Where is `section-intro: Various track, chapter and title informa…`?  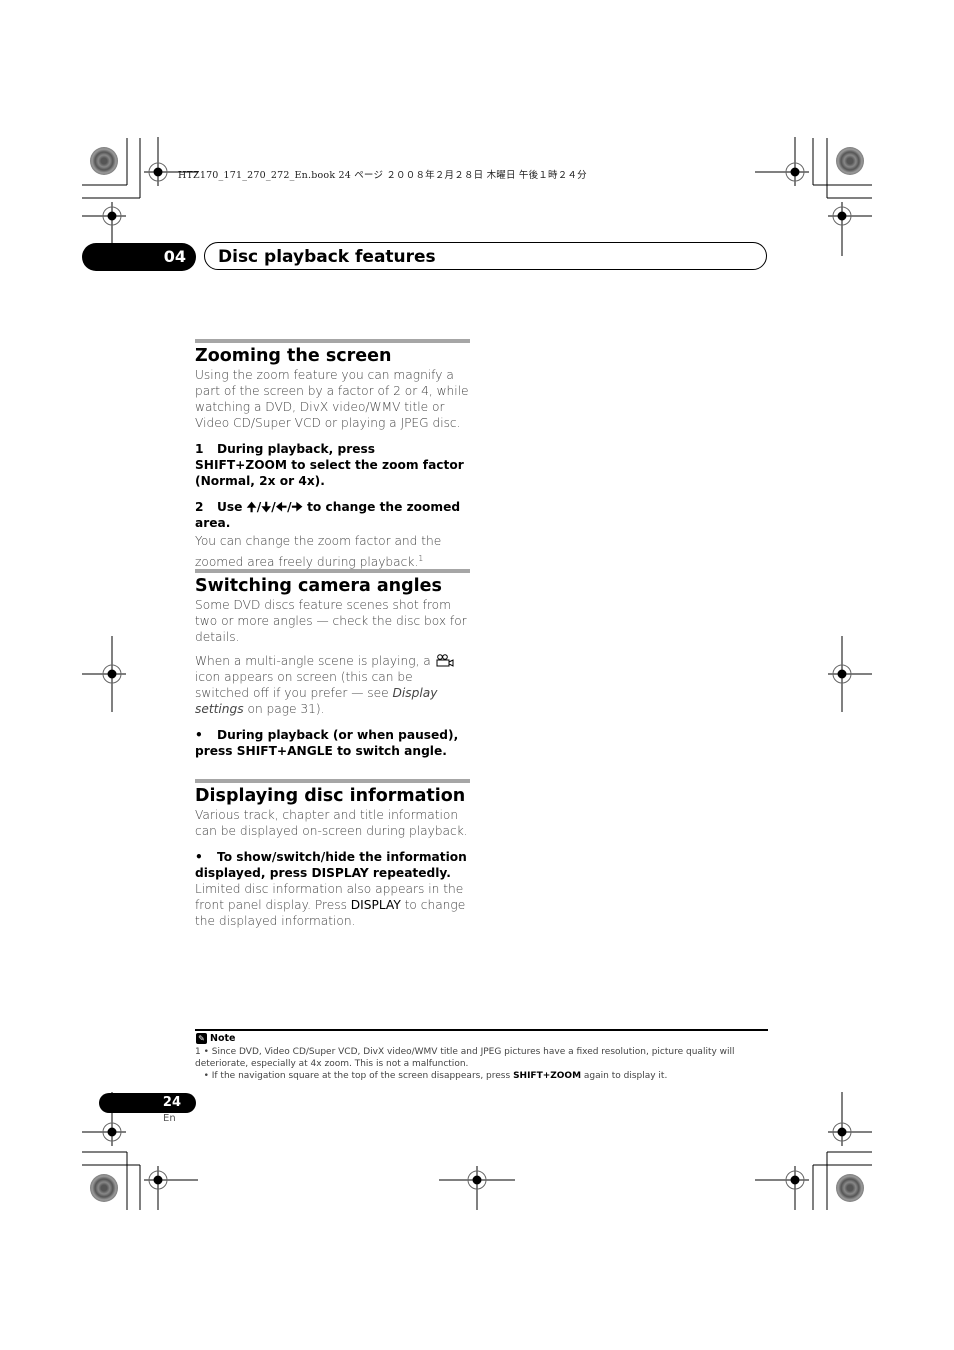 section-intro: Various track, chapter and title informa… is located at coordinates (331, 823).